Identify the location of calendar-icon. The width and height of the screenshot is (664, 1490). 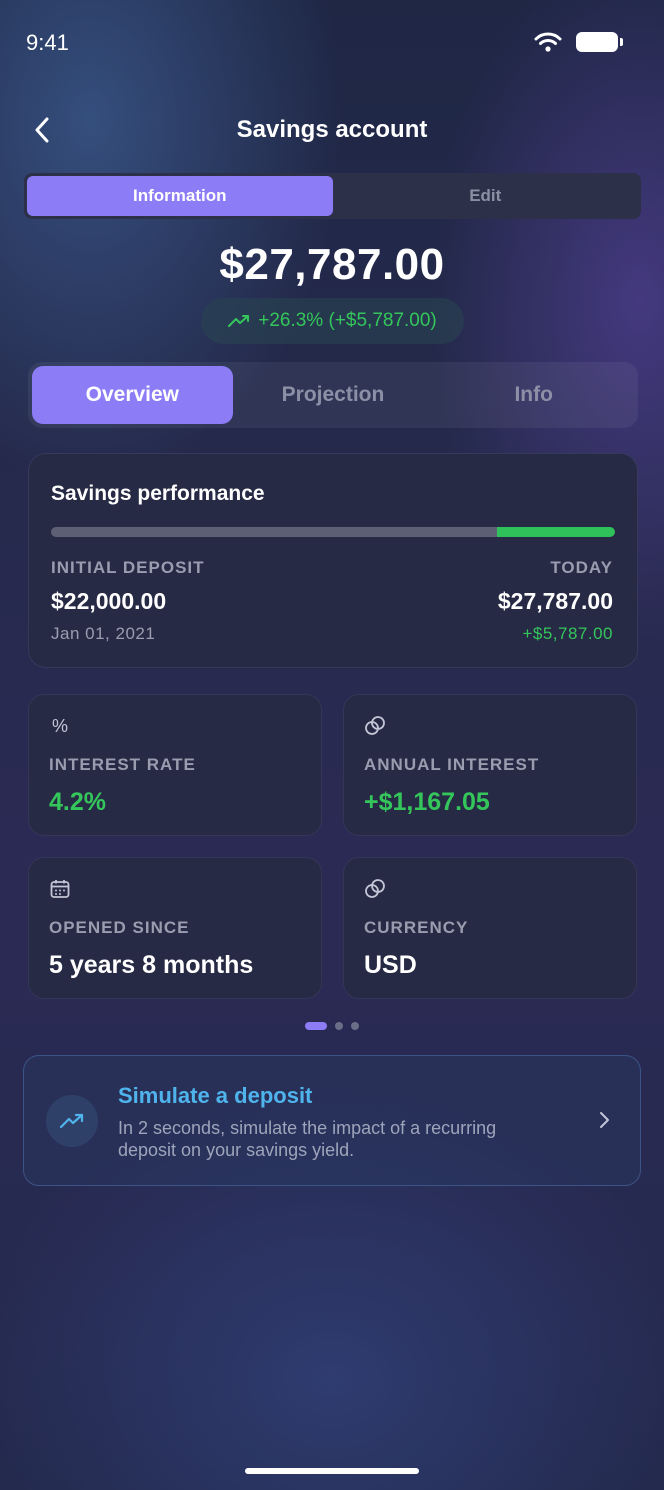
(60, 889).